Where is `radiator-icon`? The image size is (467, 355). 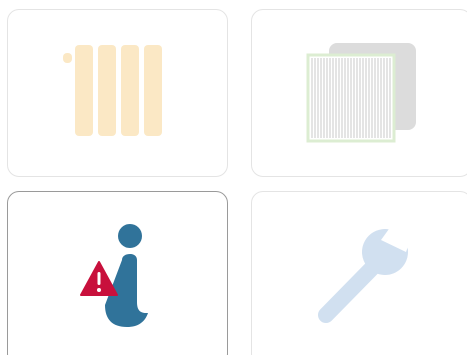 radiator-icon is located at coordinates (112, 90).